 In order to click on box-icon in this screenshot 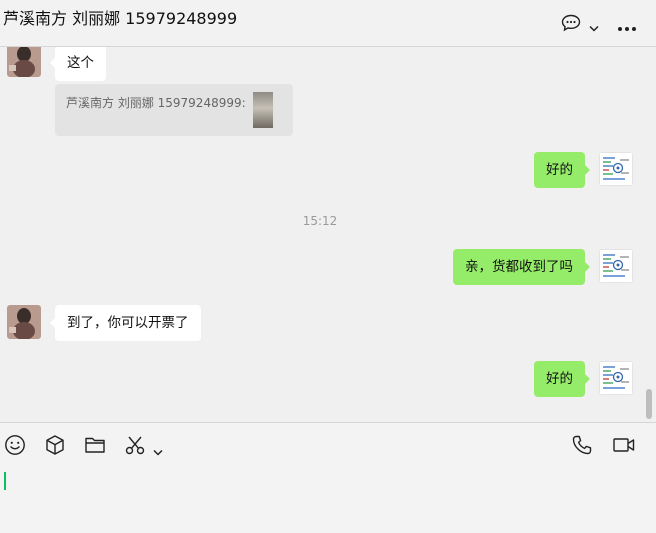, I will do `click(55, 447)`.